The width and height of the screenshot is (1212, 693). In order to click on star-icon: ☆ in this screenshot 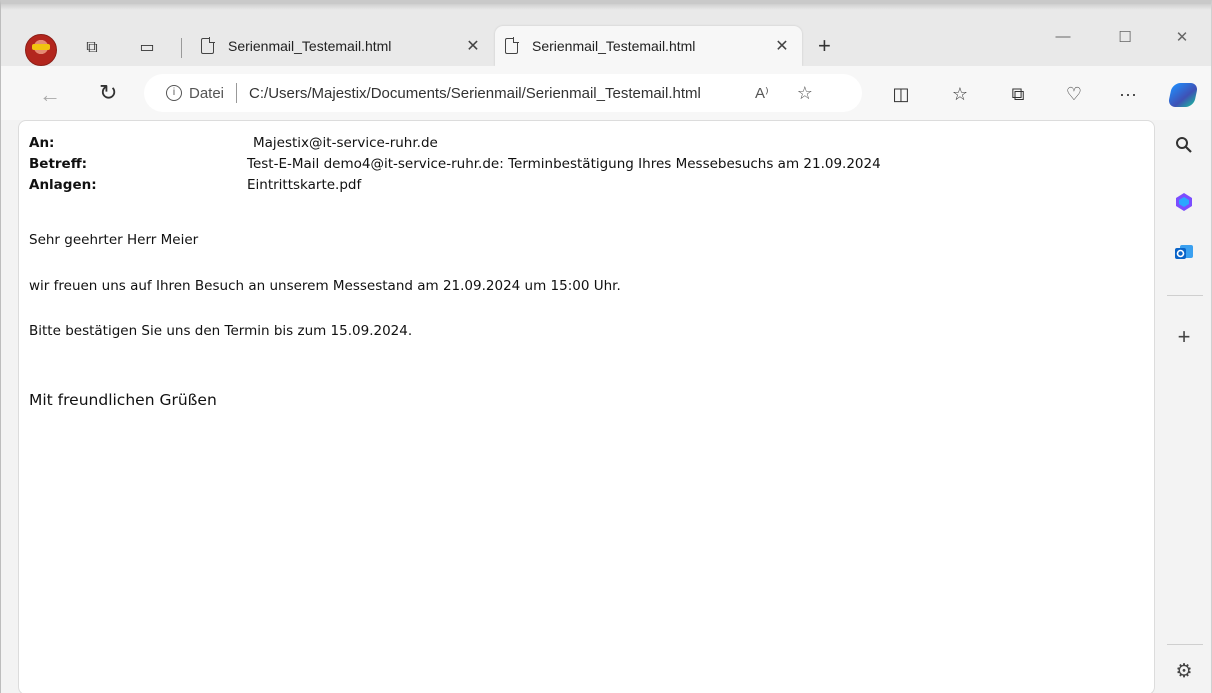, I will do `click(805, 93)`.